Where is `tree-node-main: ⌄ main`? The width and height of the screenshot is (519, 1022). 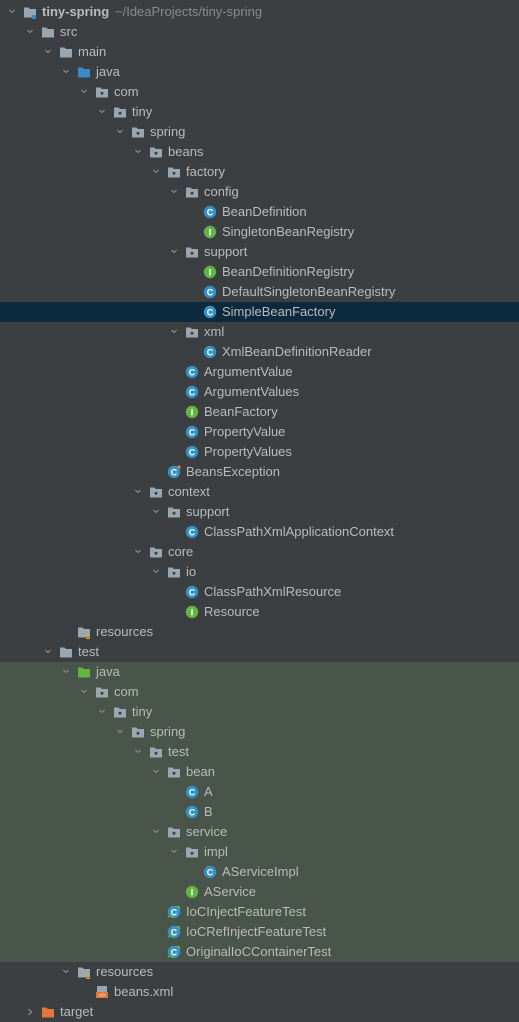
tree-node-main: ⌄ main is located at coordinates (259, 51).